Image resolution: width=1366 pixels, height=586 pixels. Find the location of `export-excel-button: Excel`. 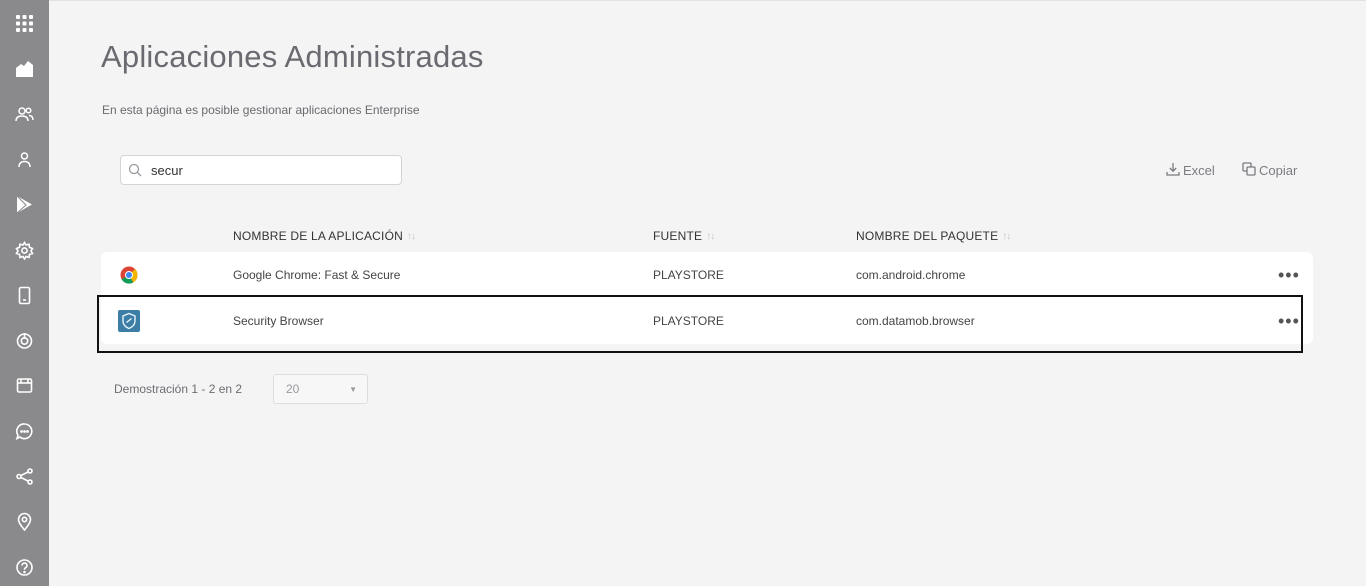

export-excel-button: Excel is located at coordinates (1190, 170).